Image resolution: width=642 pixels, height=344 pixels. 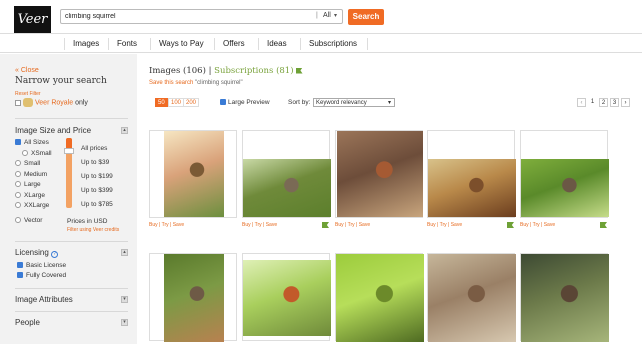 I want to click on licensing-title: Licensing, so click(x=32, y=252).